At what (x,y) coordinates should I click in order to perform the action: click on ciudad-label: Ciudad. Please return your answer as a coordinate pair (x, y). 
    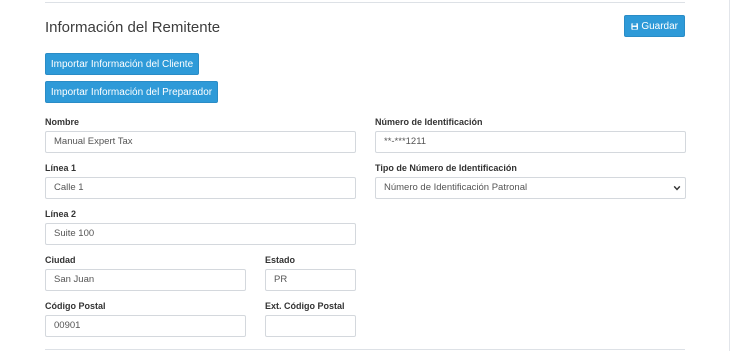
    Looking at the image, I should click on (60, 260).